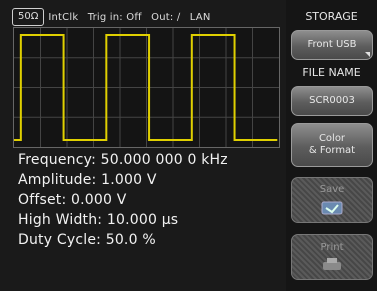  I want to click on status-info: IntClk Trig in: Off Out: ∕ LAN, so click(132, 17).